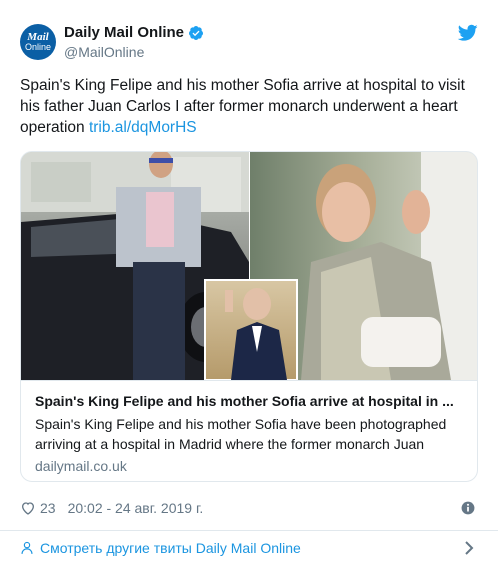  Describe the element at coordinates (468, 508) in the screenshot. I see `info-icon` at that location.